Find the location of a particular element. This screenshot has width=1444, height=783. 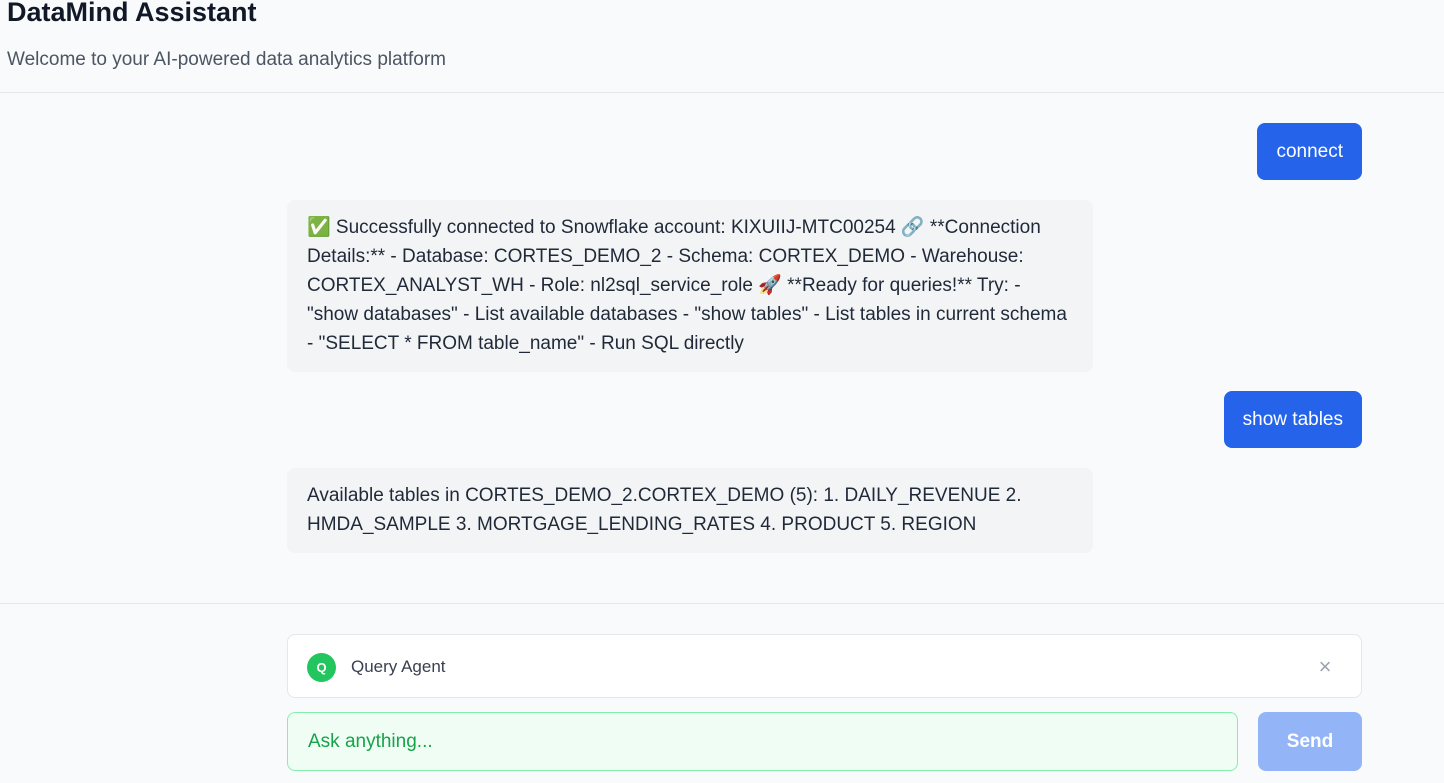

chat-input is located at coordinates (762, 741).